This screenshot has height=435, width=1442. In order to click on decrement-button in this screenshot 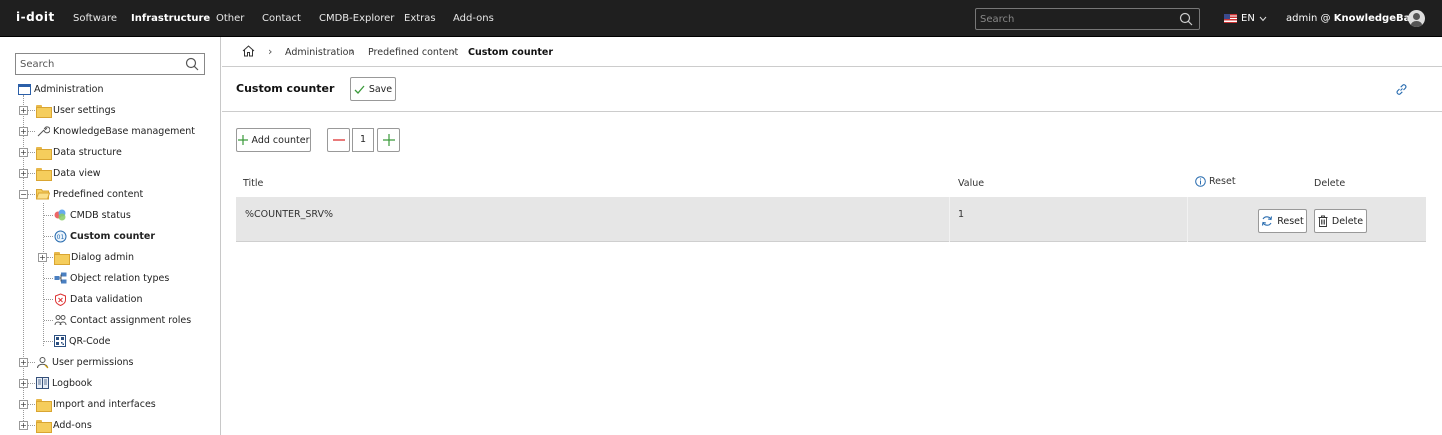, I will do `click(338, 140)`.